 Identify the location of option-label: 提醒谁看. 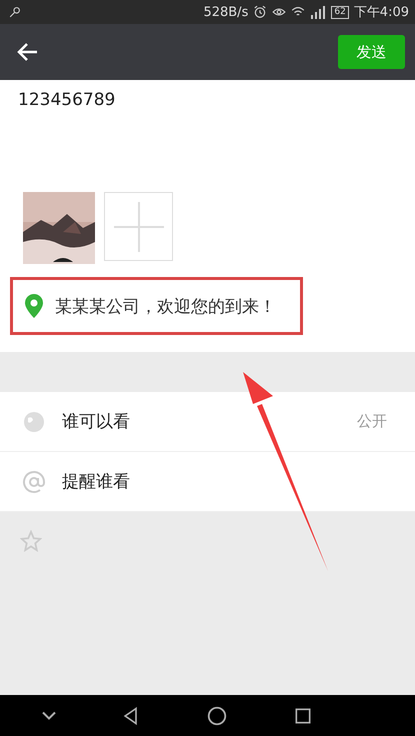
(96, 482).